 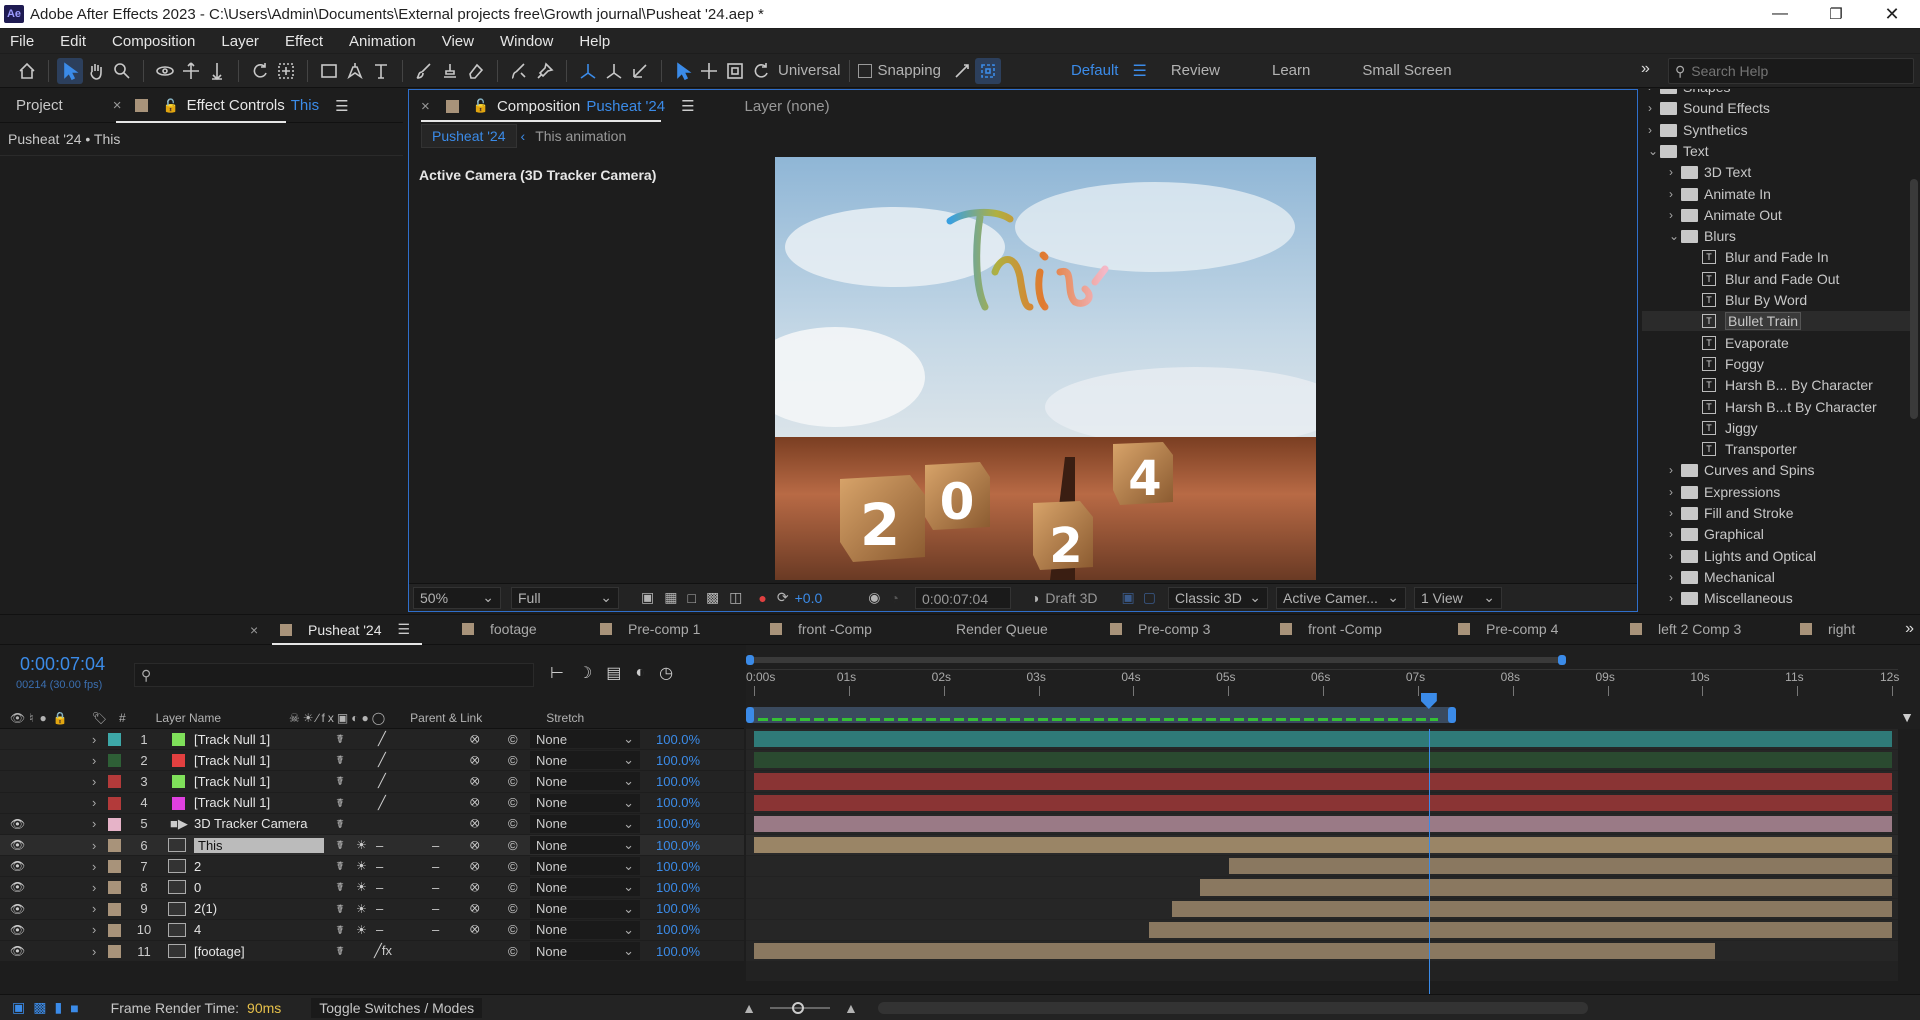 What do you see at coordinates (304, 41) in the screenshot?
I see `menu-effect: Effect` at bounding box center [304, 41].